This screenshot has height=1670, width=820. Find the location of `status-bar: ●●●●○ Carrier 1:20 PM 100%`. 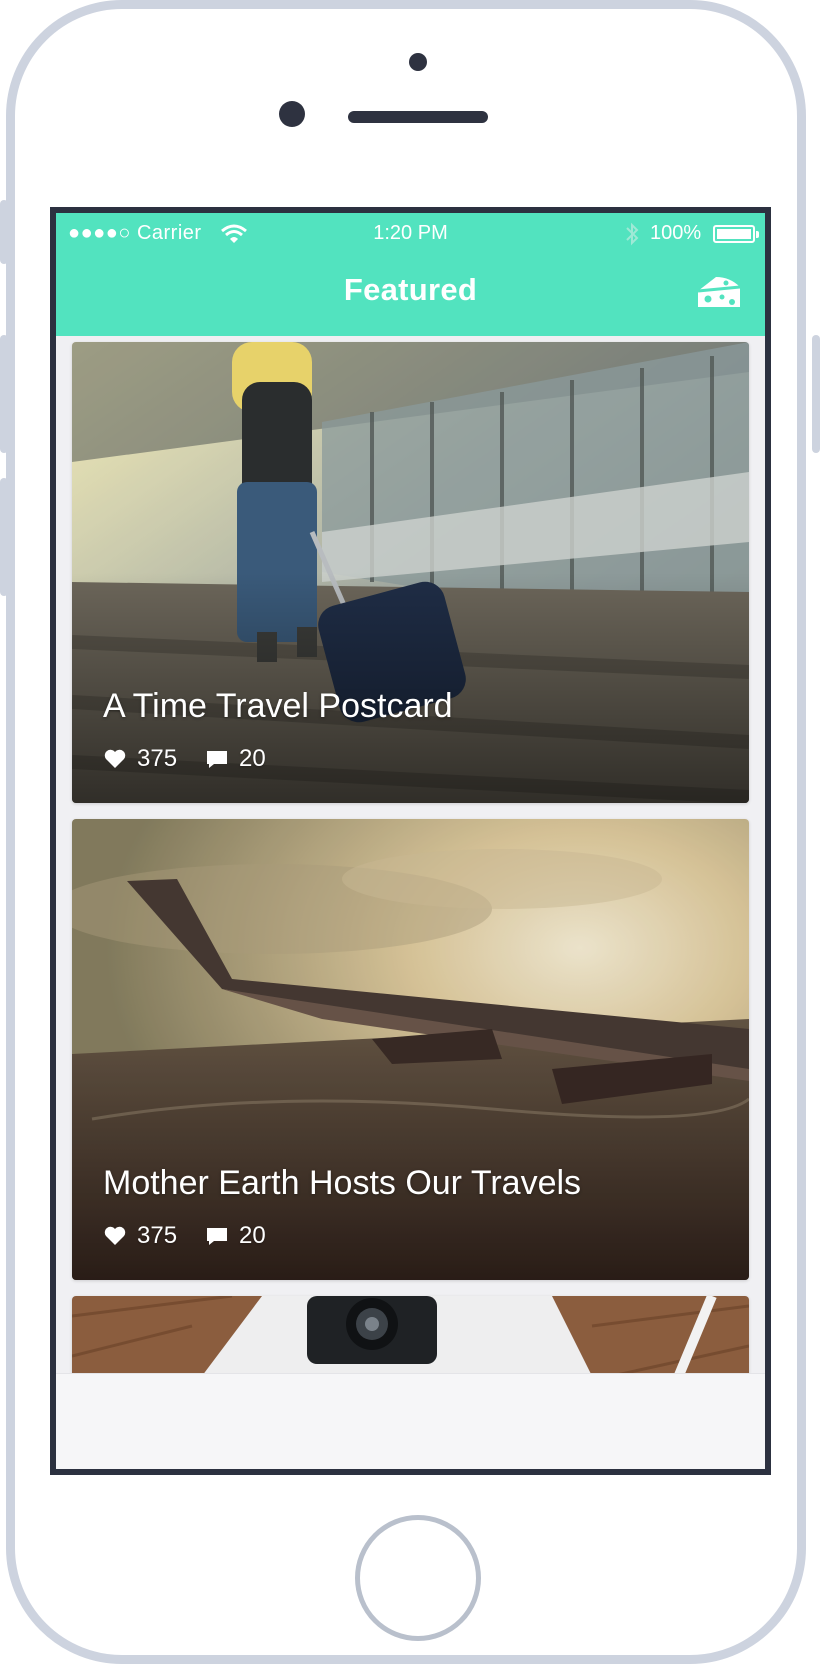

status-bar: ●●●●○ Carrier 1:20 PM 100% is located at coordinates (410, 233).